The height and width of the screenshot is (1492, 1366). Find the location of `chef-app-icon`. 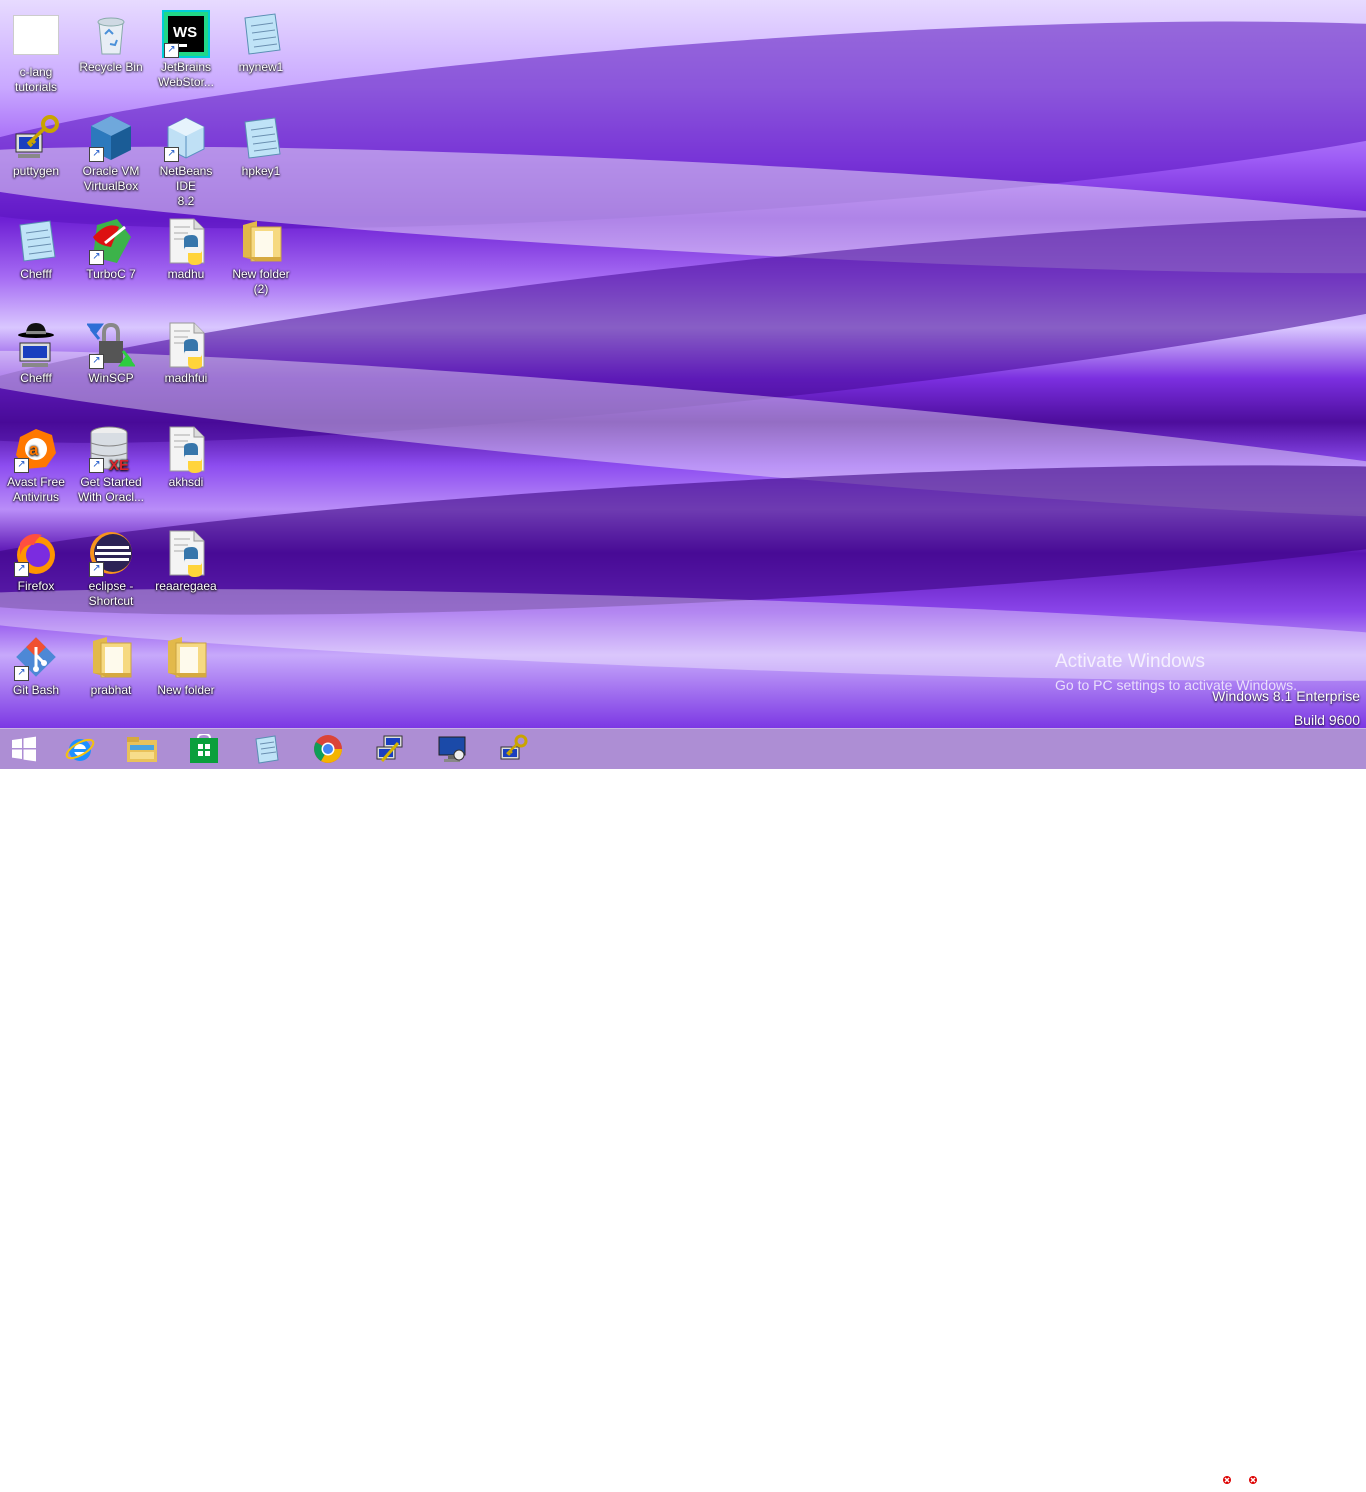

chef-app-icon is located at coordinates (36, 345).